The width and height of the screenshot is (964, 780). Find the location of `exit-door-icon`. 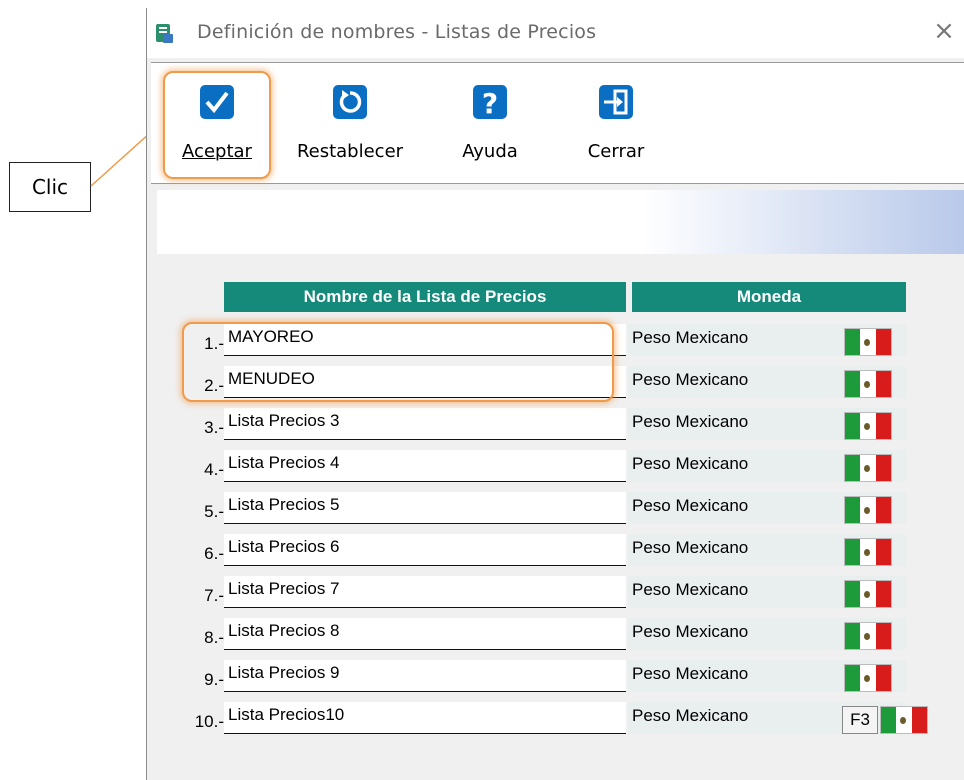

exit-door-icon is located at coordinates (616, 102).